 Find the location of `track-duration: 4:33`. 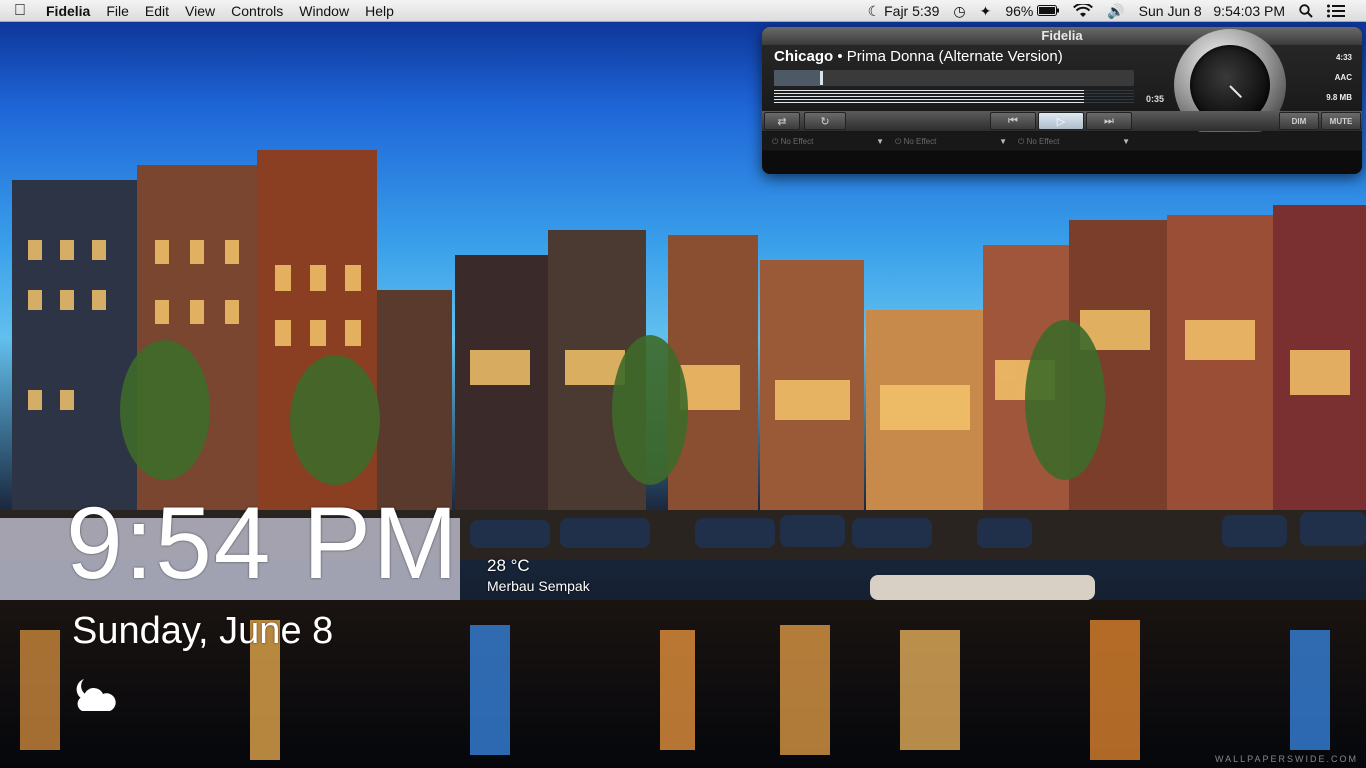

track-duration: 4:33 is located at coordinates (1343, 57).